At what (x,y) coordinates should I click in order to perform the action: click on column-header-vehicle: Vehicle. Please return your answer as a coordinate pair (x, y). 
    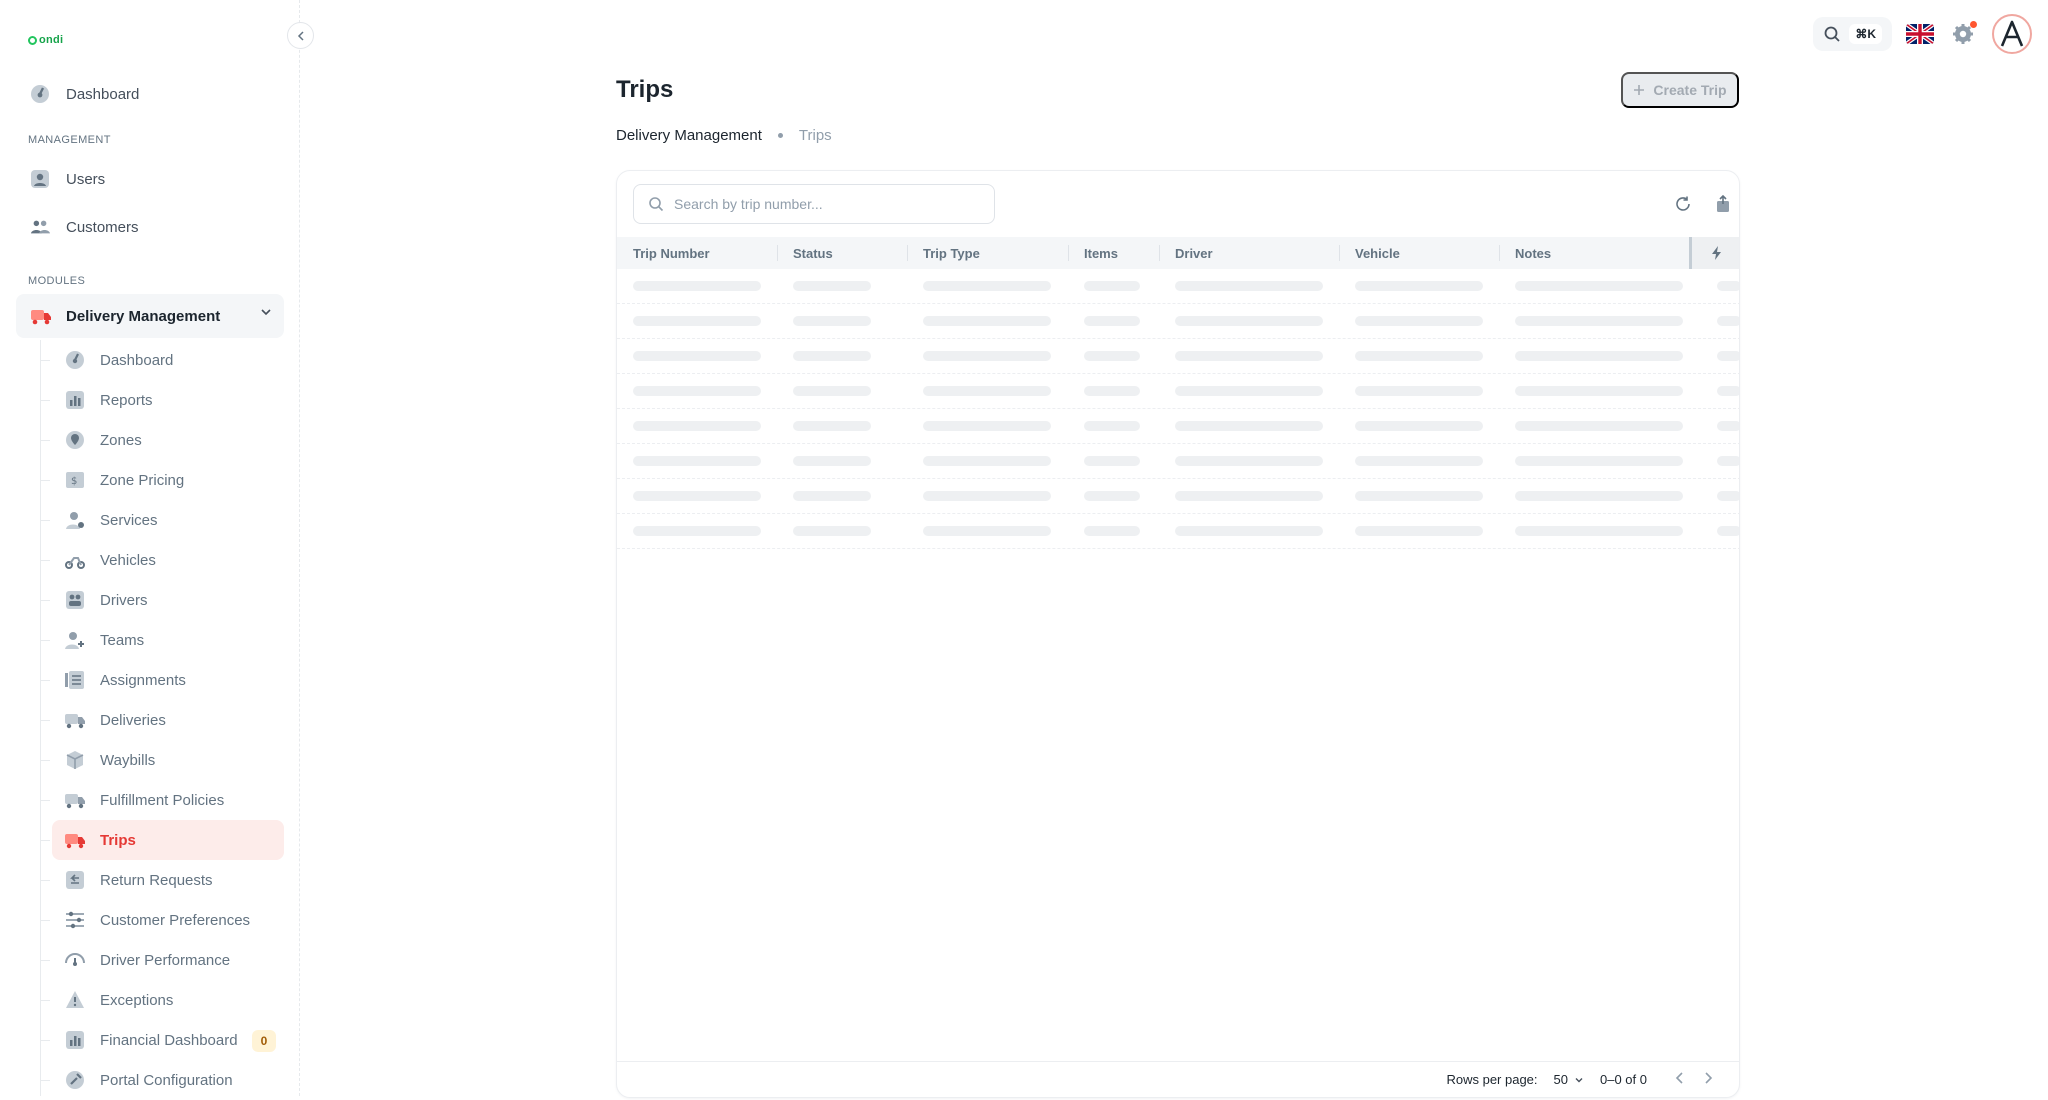
    Looking at the image, I should click on (1377, 253).